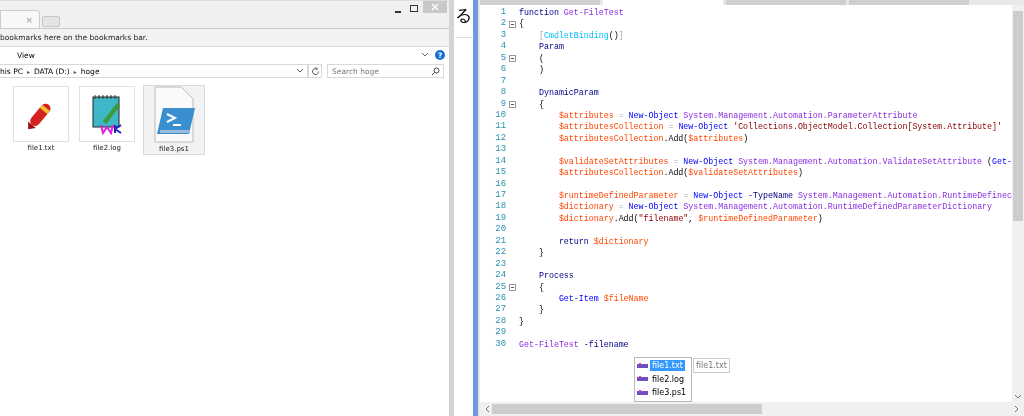  I want to click on line-number: 20, so click(500, 230).